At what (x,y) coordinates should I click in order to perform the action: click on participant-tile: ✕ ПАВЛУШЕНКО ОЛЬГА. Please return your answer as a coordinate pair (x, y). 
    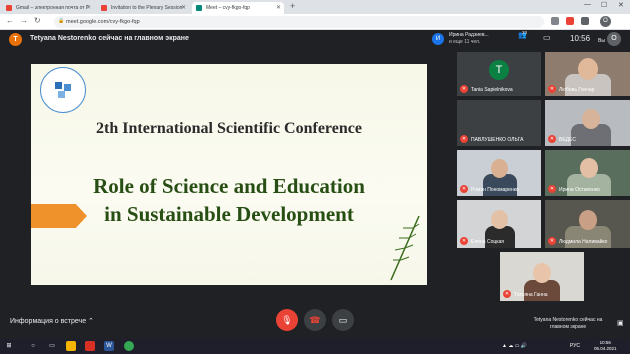
    Looking at the image, I should click on (499, 123).